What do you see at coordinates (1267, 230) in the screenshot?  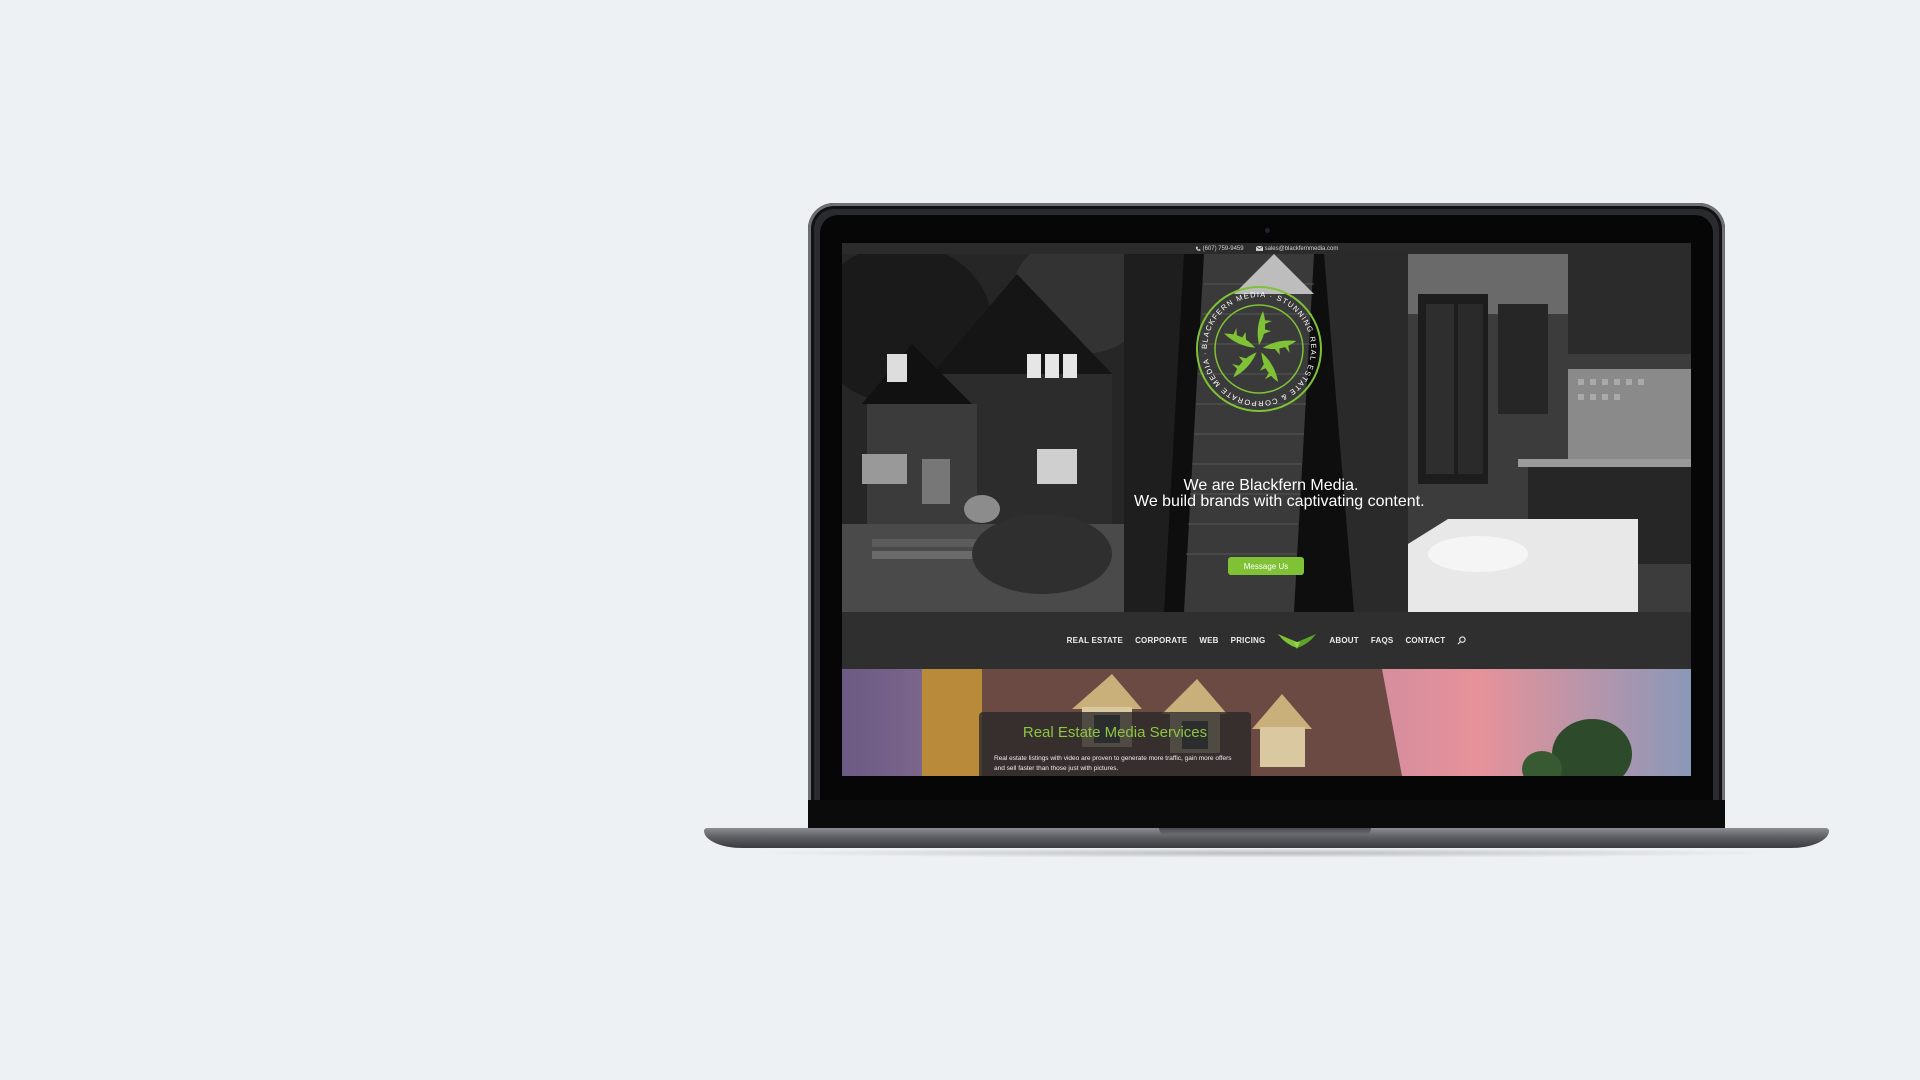 I see `camera-icon` at bounding box center [1267, 230].